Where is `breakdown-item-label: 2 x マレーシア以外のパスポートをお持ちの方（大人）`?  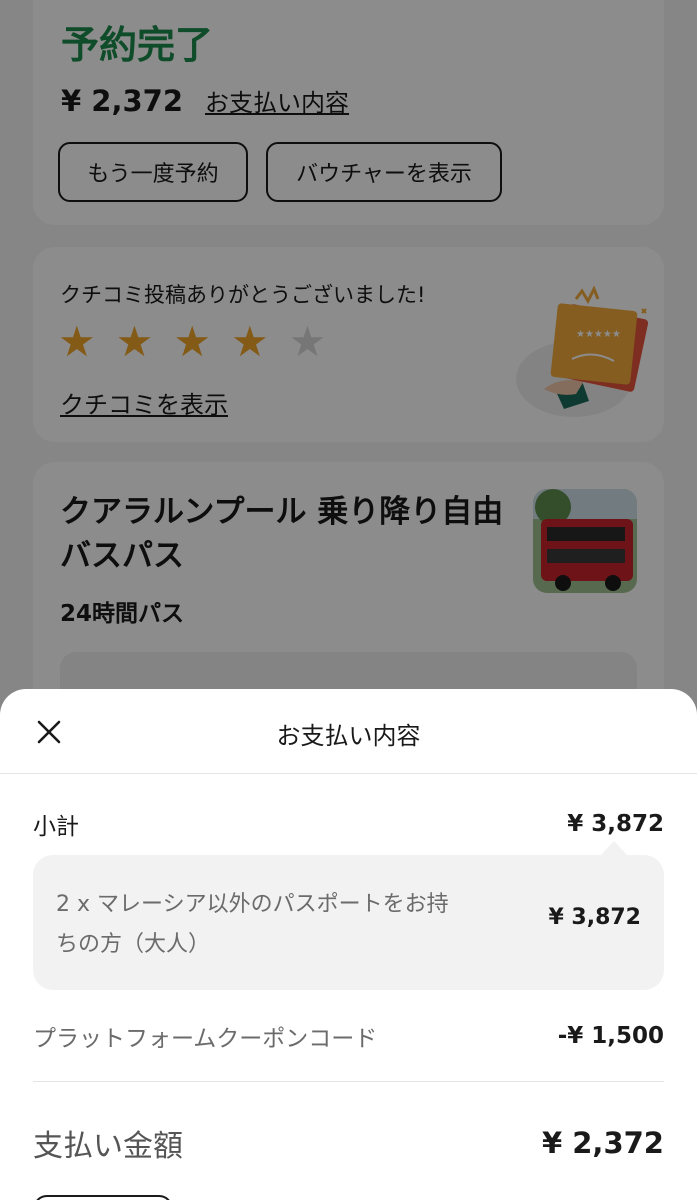 breakdown-item-label: 2 x マレーシア以外のパスポートをお持ちの方（大人） is located at coordinates (252, 924).